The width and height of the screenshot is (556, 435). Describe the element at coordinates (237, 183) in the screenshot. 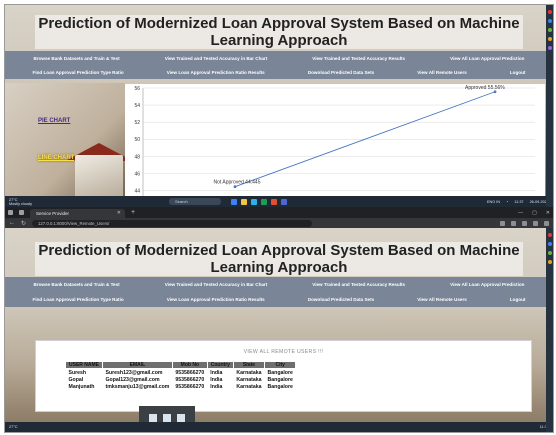

I see `data-label: Not Approved 44.445` at that location.